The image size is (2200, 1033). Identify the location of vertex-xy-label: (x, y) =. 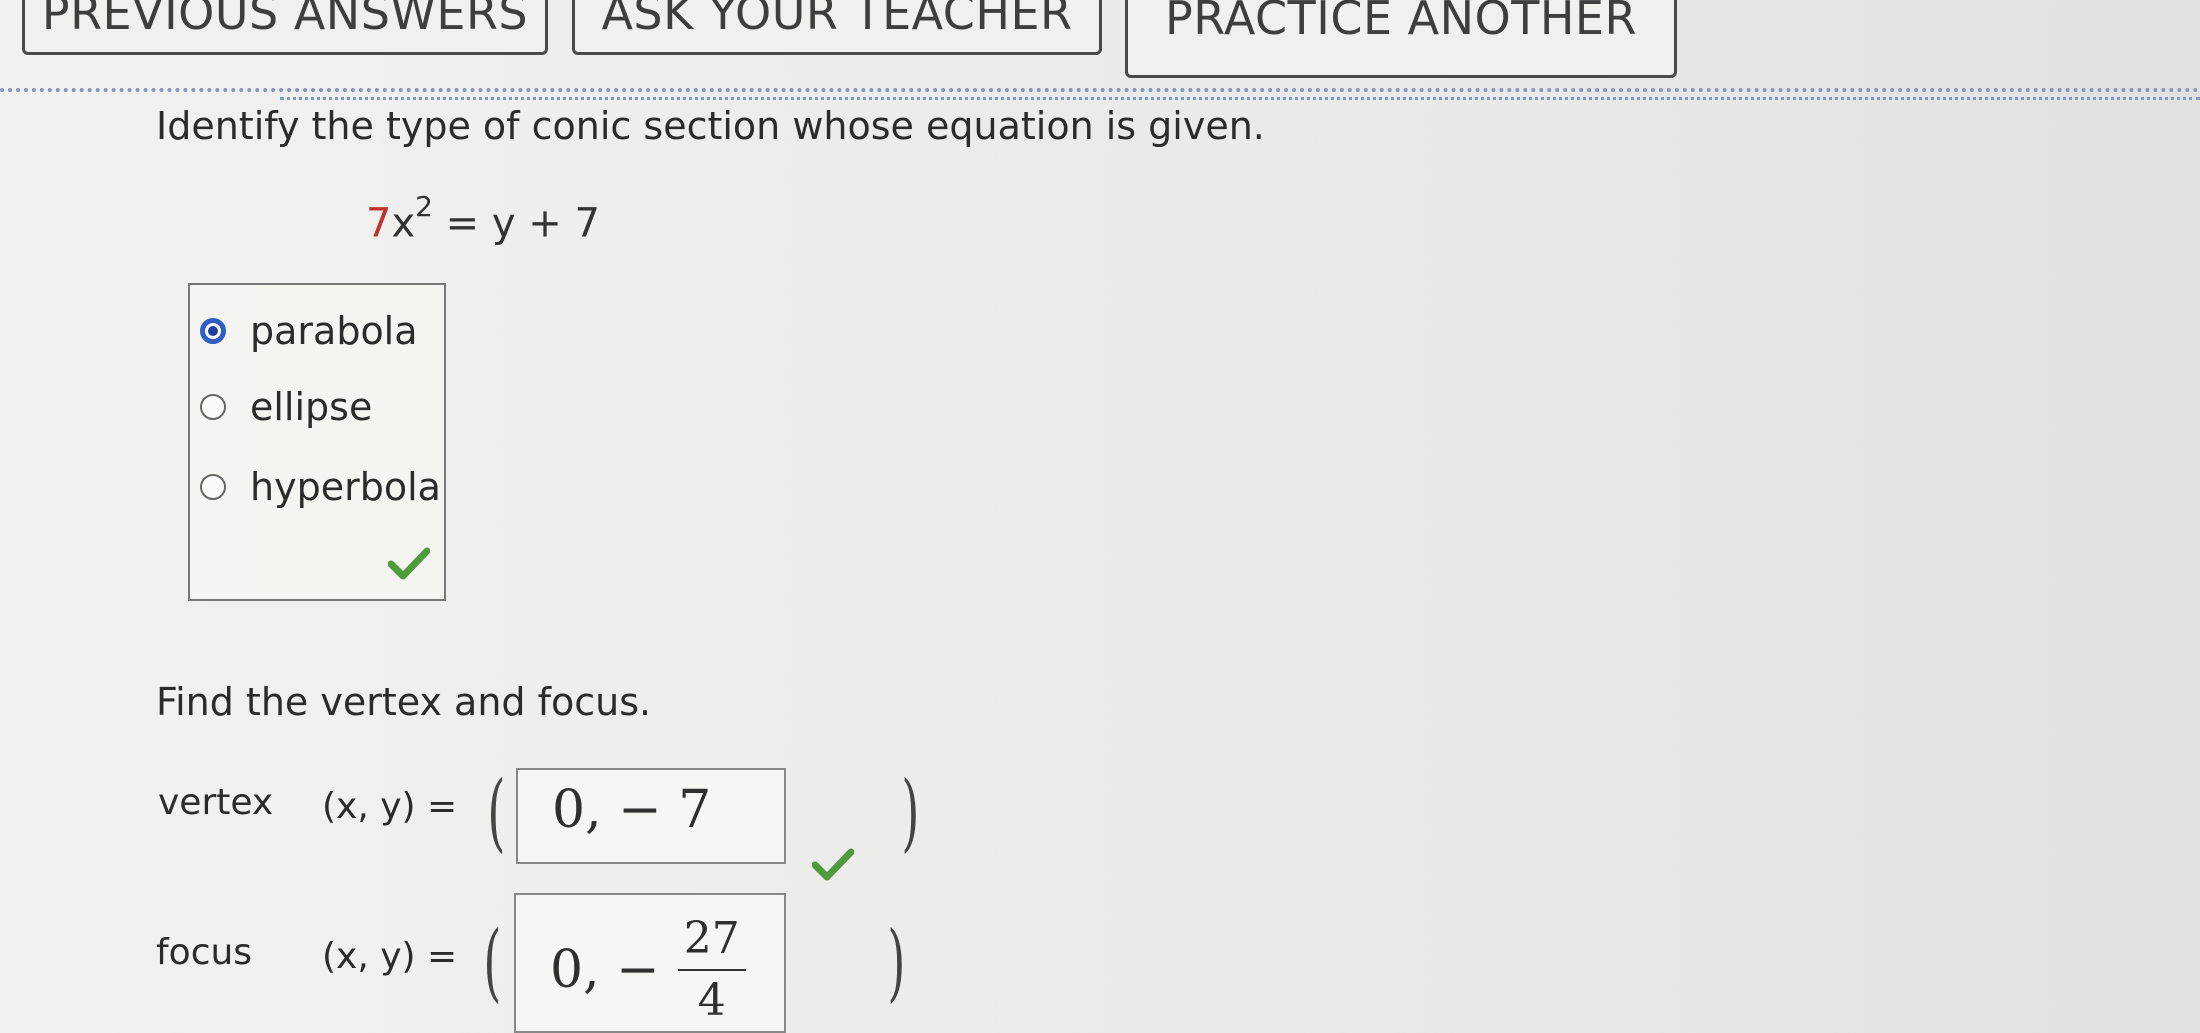
(390, 806).